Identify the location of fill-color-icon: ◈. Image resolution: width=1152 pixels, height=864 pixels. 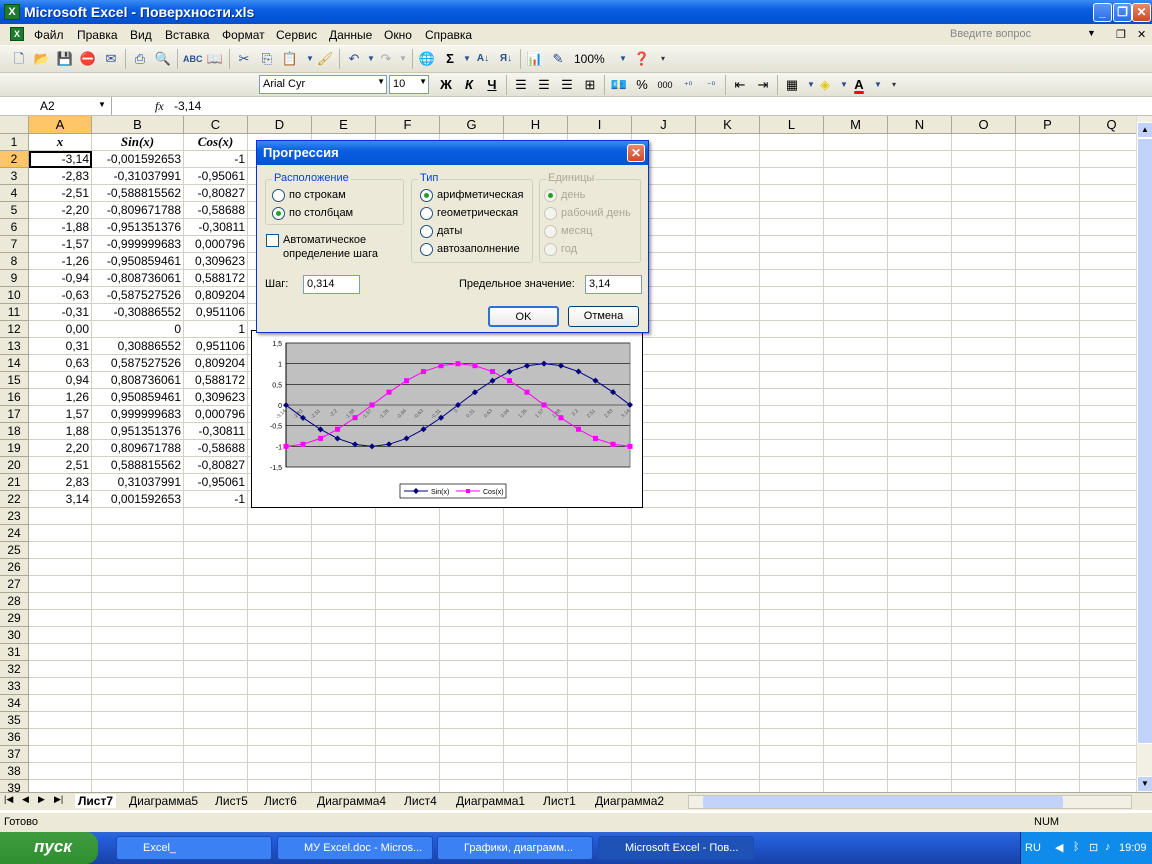
(825, 85).